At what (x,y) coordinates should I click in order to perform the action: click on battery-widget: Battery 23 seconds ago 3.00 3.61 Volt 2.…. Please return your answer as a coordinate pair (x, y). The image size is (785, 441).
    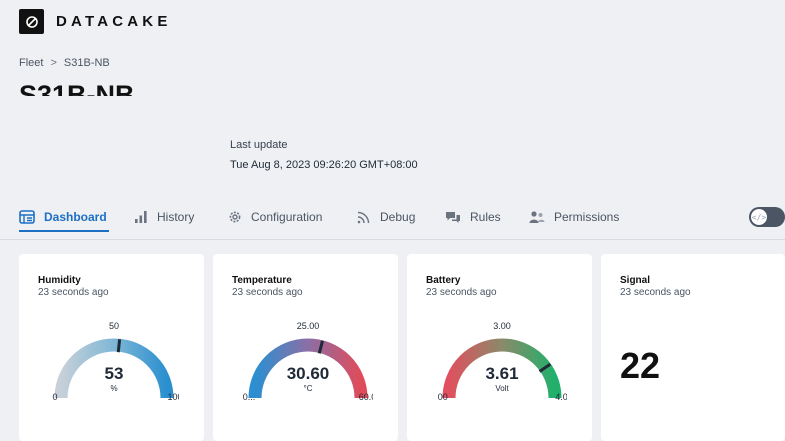
    Looking at the image, I should click on (499, 347).